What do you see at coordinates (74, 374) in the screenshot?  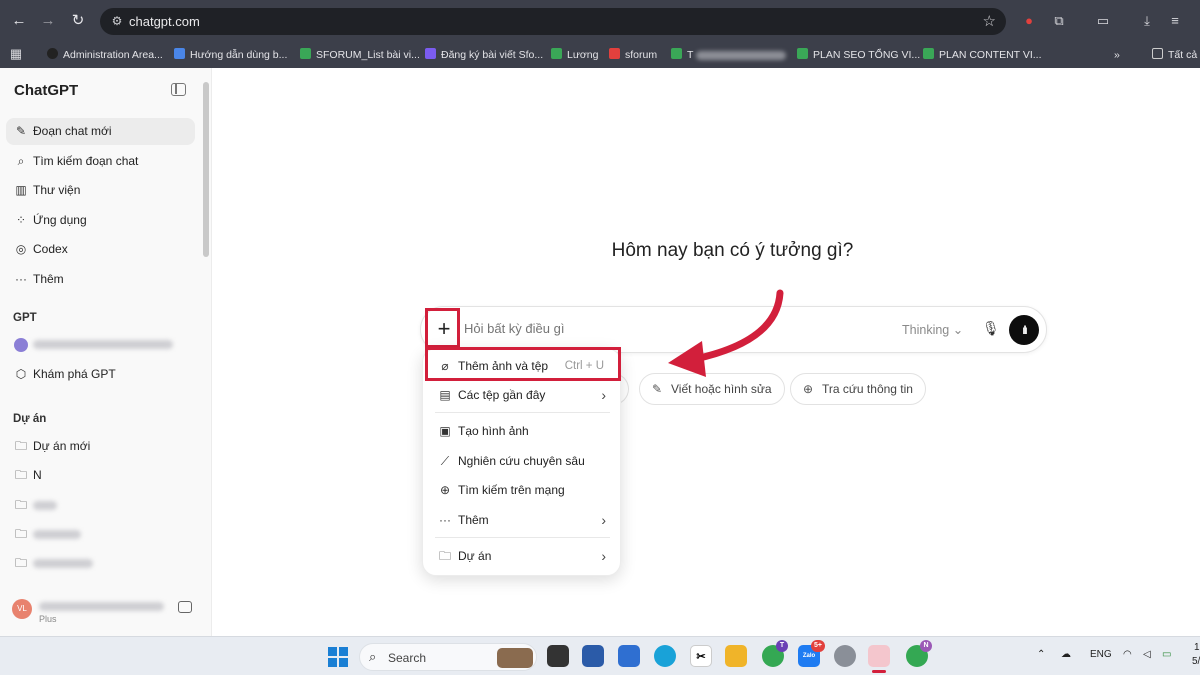 I see `sidebar-item-label: Khám phá GPT` at bounding box center [74, 374].